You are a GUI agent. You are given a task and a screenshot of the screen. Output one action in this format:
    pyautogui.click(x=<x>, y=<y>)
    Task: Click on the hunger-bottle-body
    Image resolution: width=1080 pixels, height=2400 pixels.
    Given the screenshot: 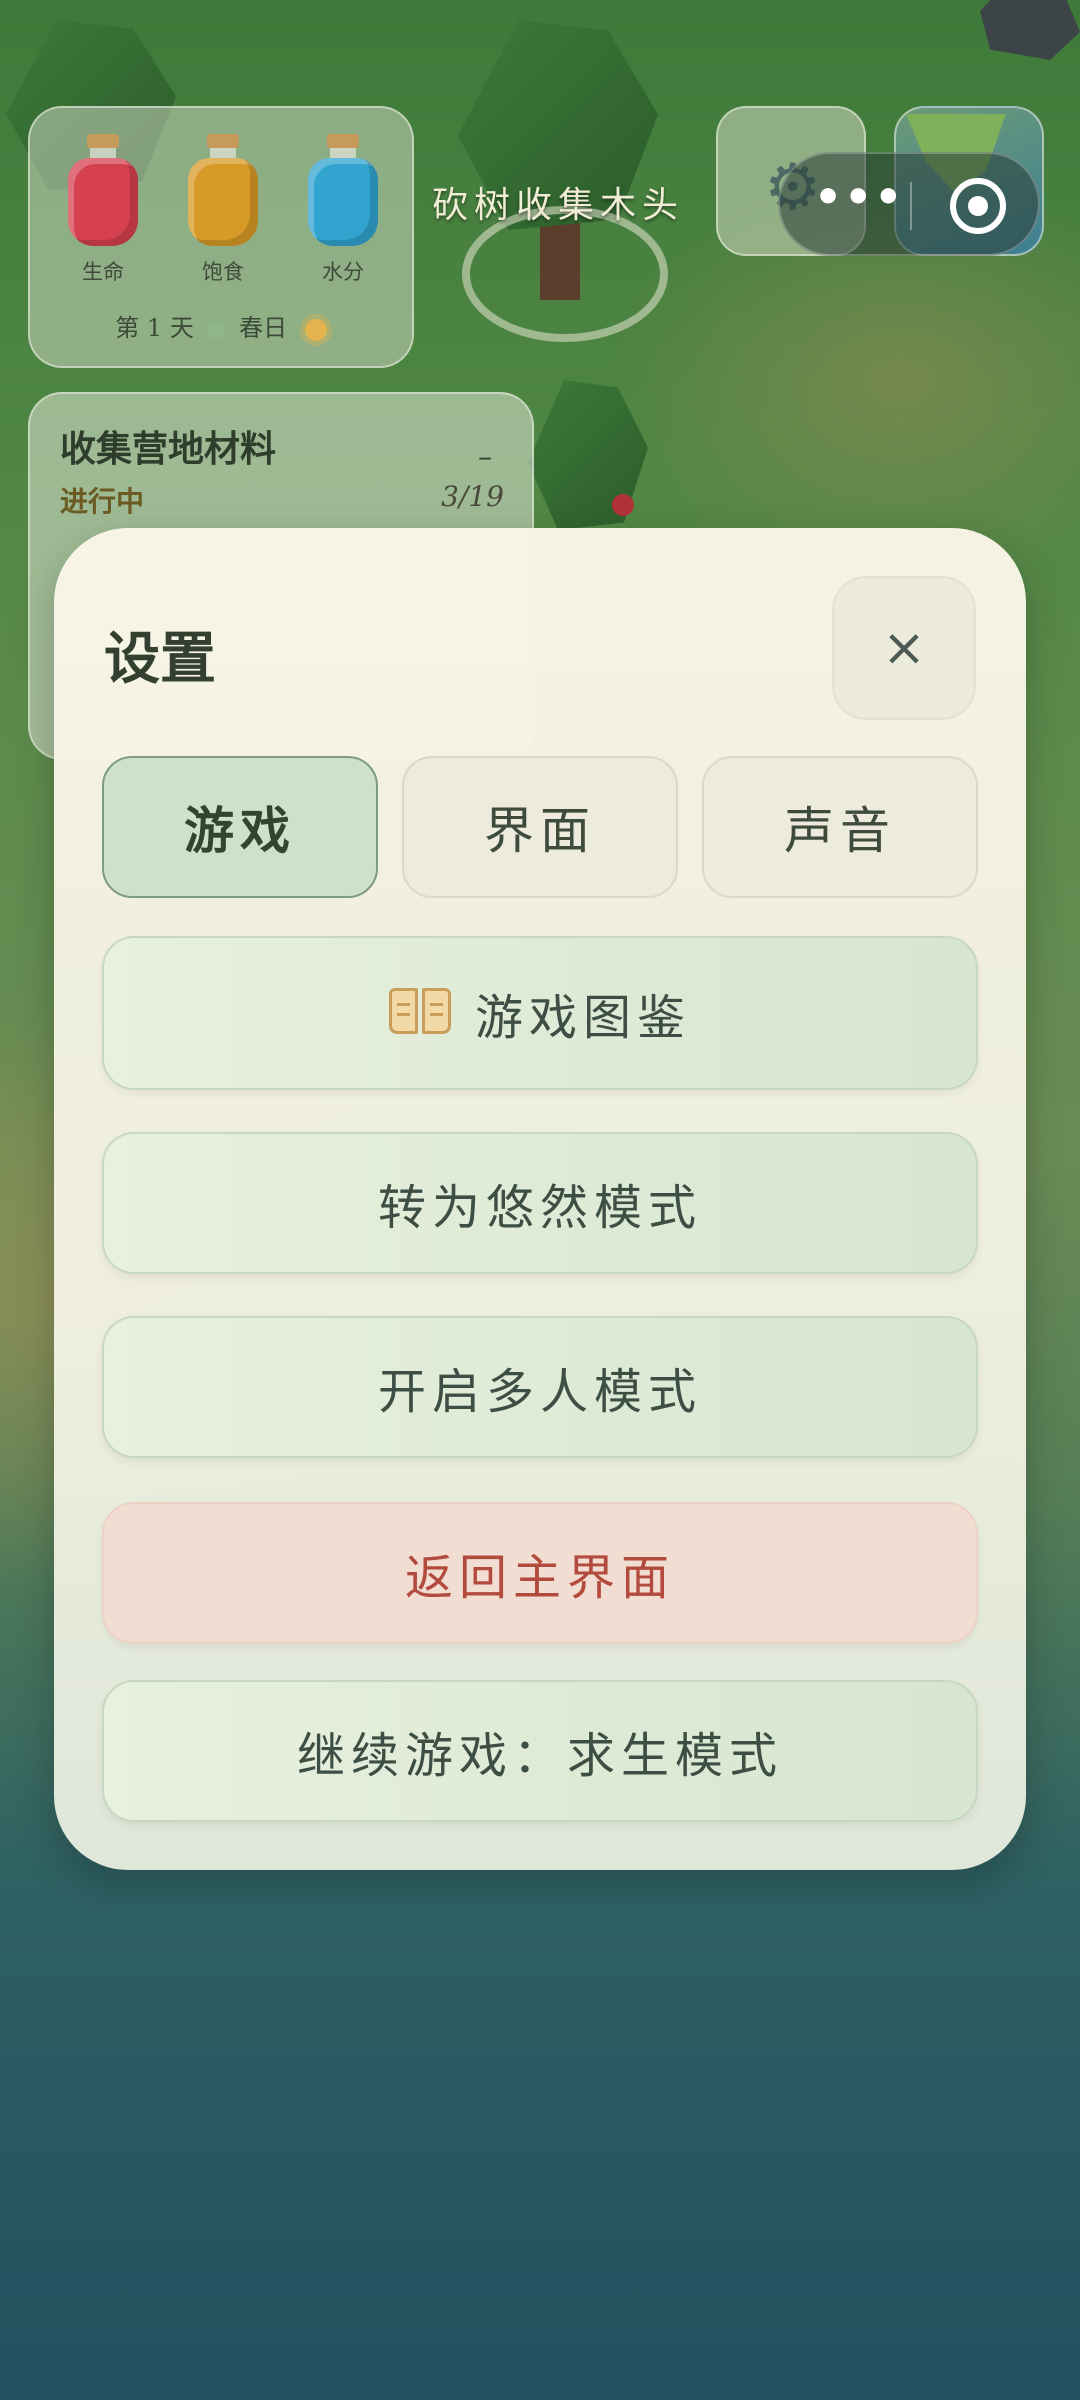 What is the action you would take?
    pyautogui.click(x=223, y=202)
    